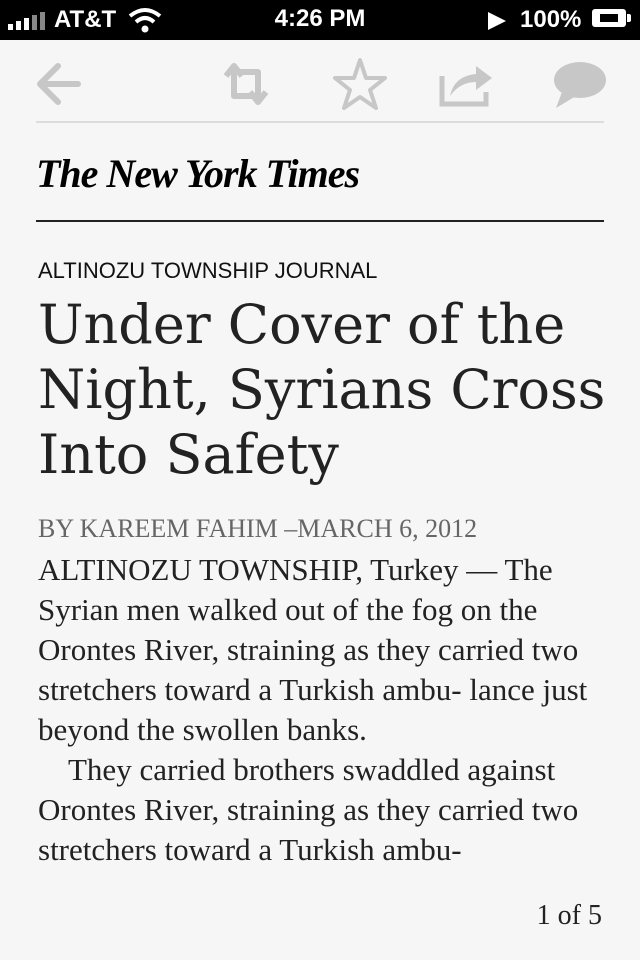  What do you see at coordinates (198, 173) in the screenshot?
I see `nyt-logo: The New York Times` at bounding box center [198, 173].